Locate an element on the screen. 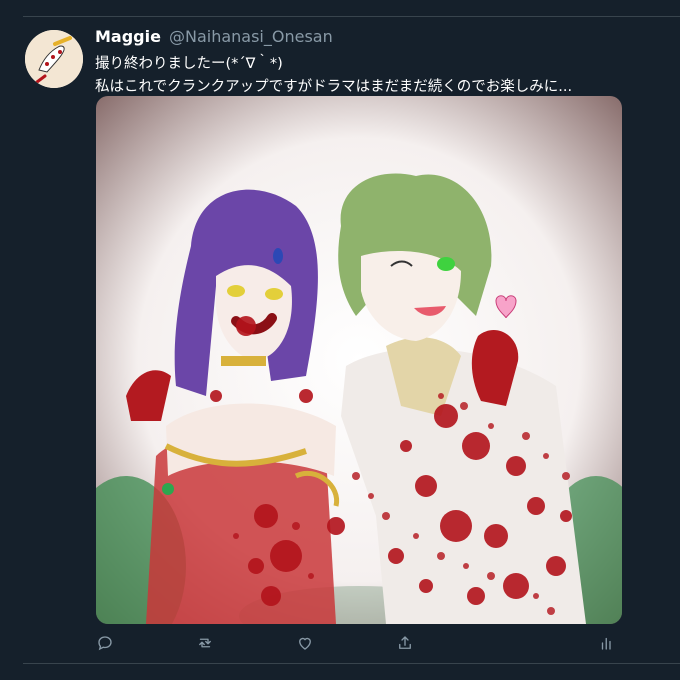 The image size is (680, 680). display-name: Maggie is located at coordinates (128, 36).